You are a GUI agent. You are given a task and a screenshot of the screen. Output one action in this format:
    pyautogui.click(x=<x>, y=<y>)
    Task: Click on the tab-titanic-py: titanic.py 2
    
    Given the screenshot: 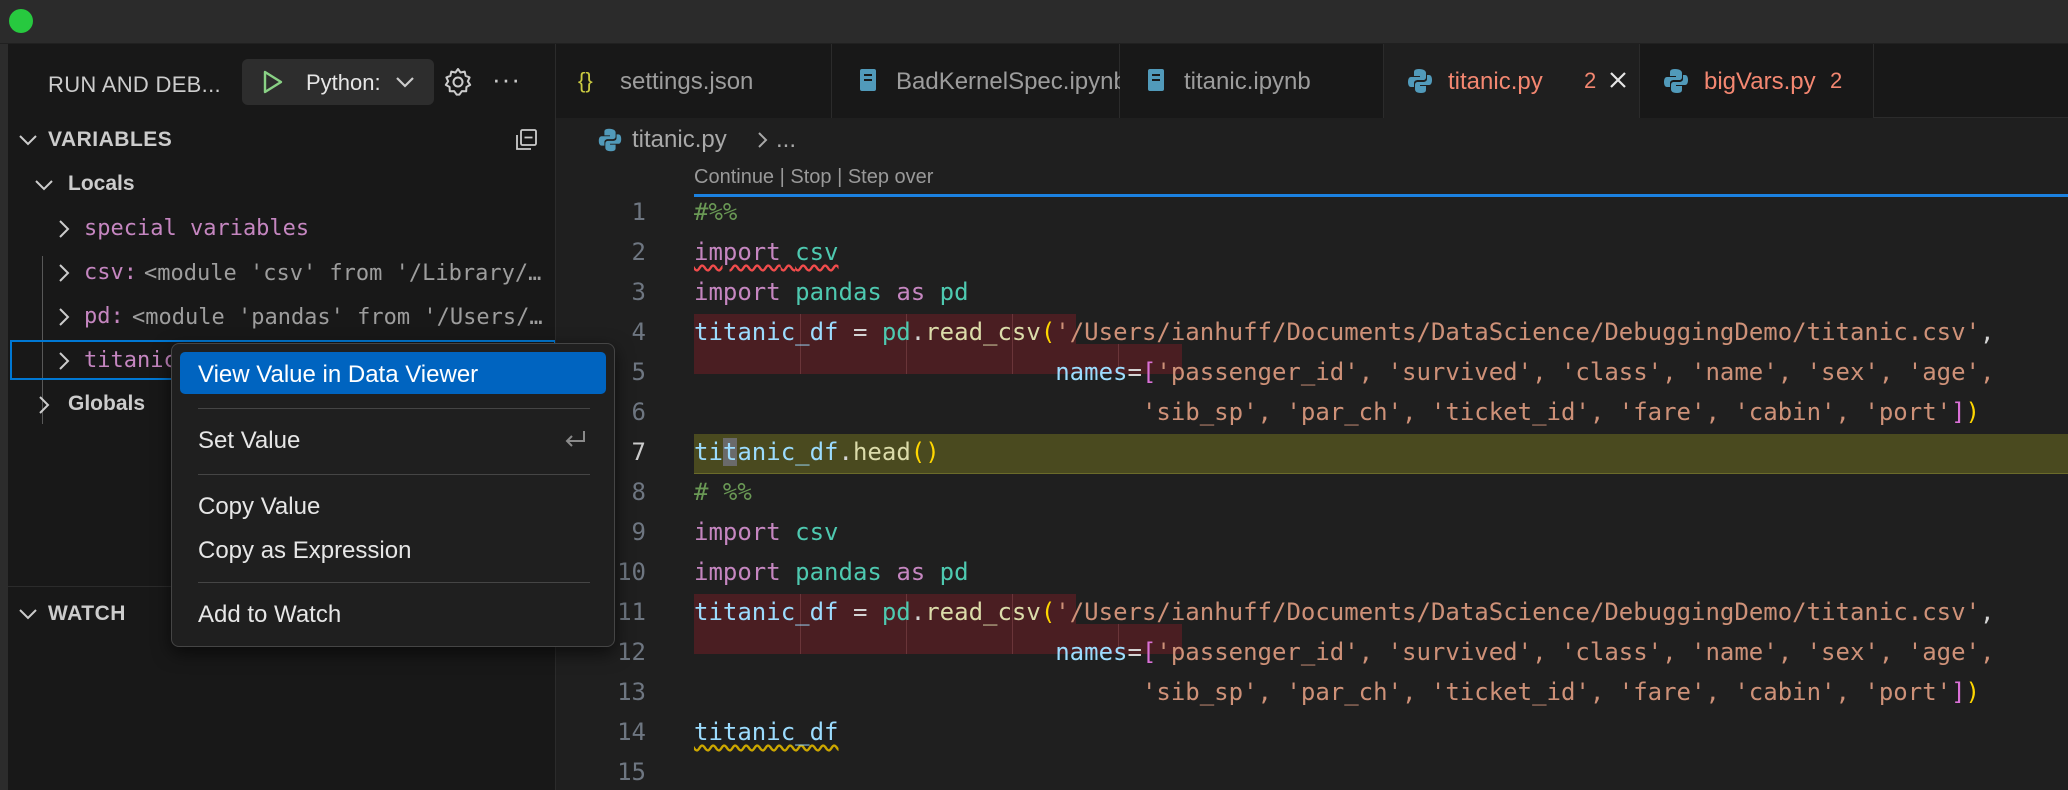 What is the action you would take?
    pyautogui.click(x=1512, y=81)
    